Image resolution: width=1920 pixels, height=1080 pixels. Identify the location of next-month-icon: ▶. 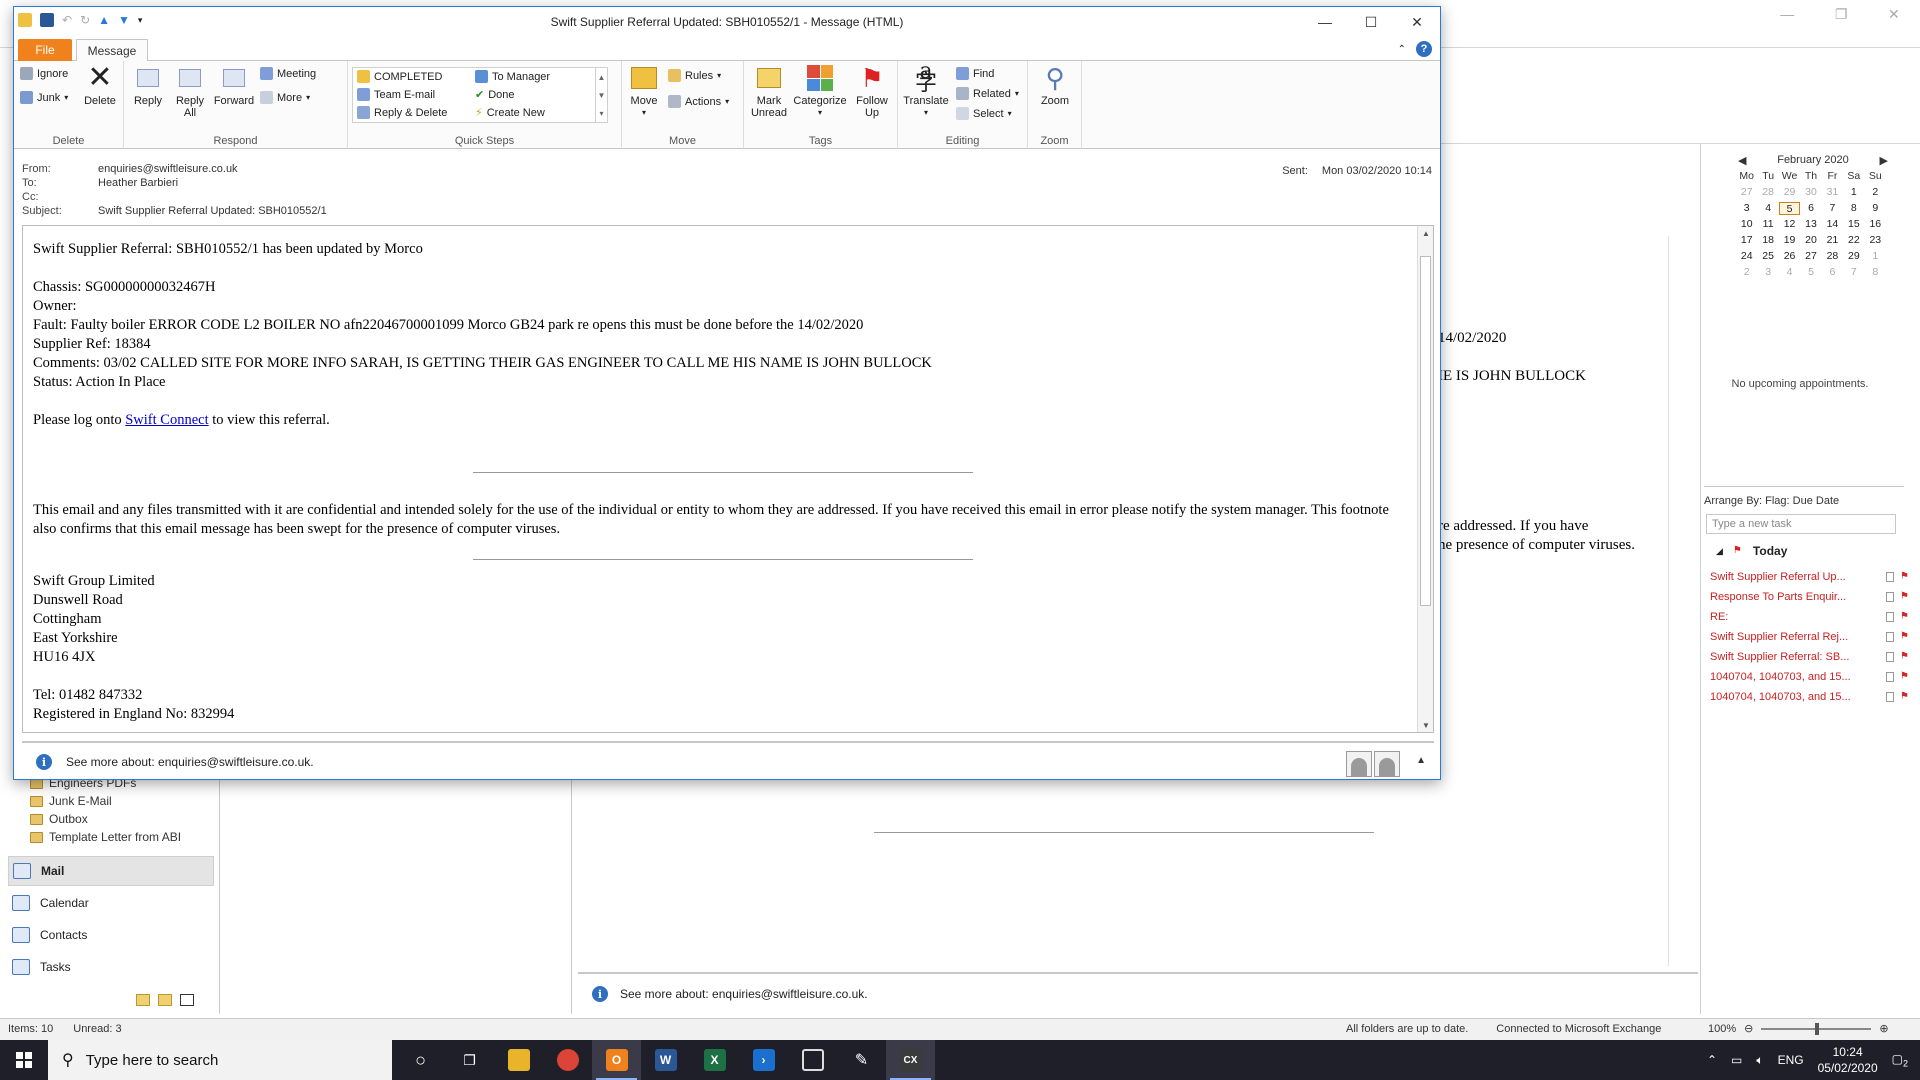
(1884, 160).